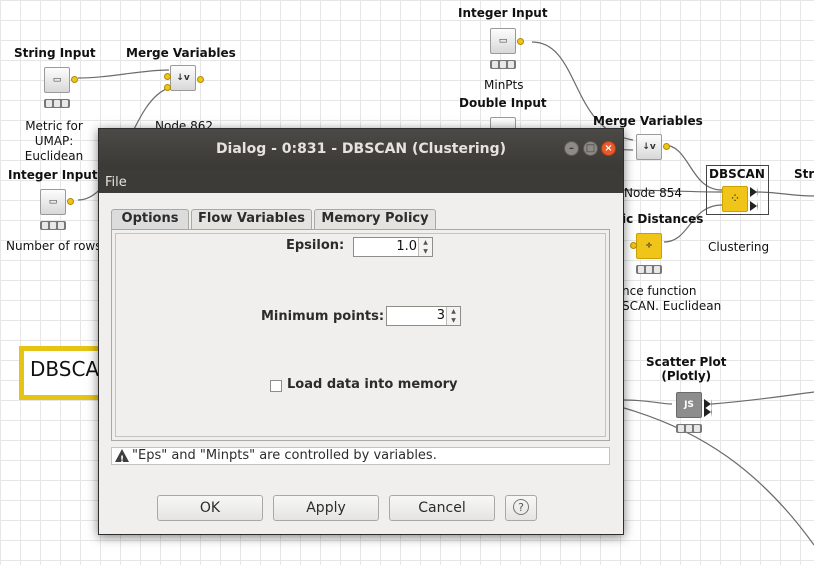 This screenshot has height=565, width=814. I want to click on node-label-clustering: Clustering, so click(739, 247).